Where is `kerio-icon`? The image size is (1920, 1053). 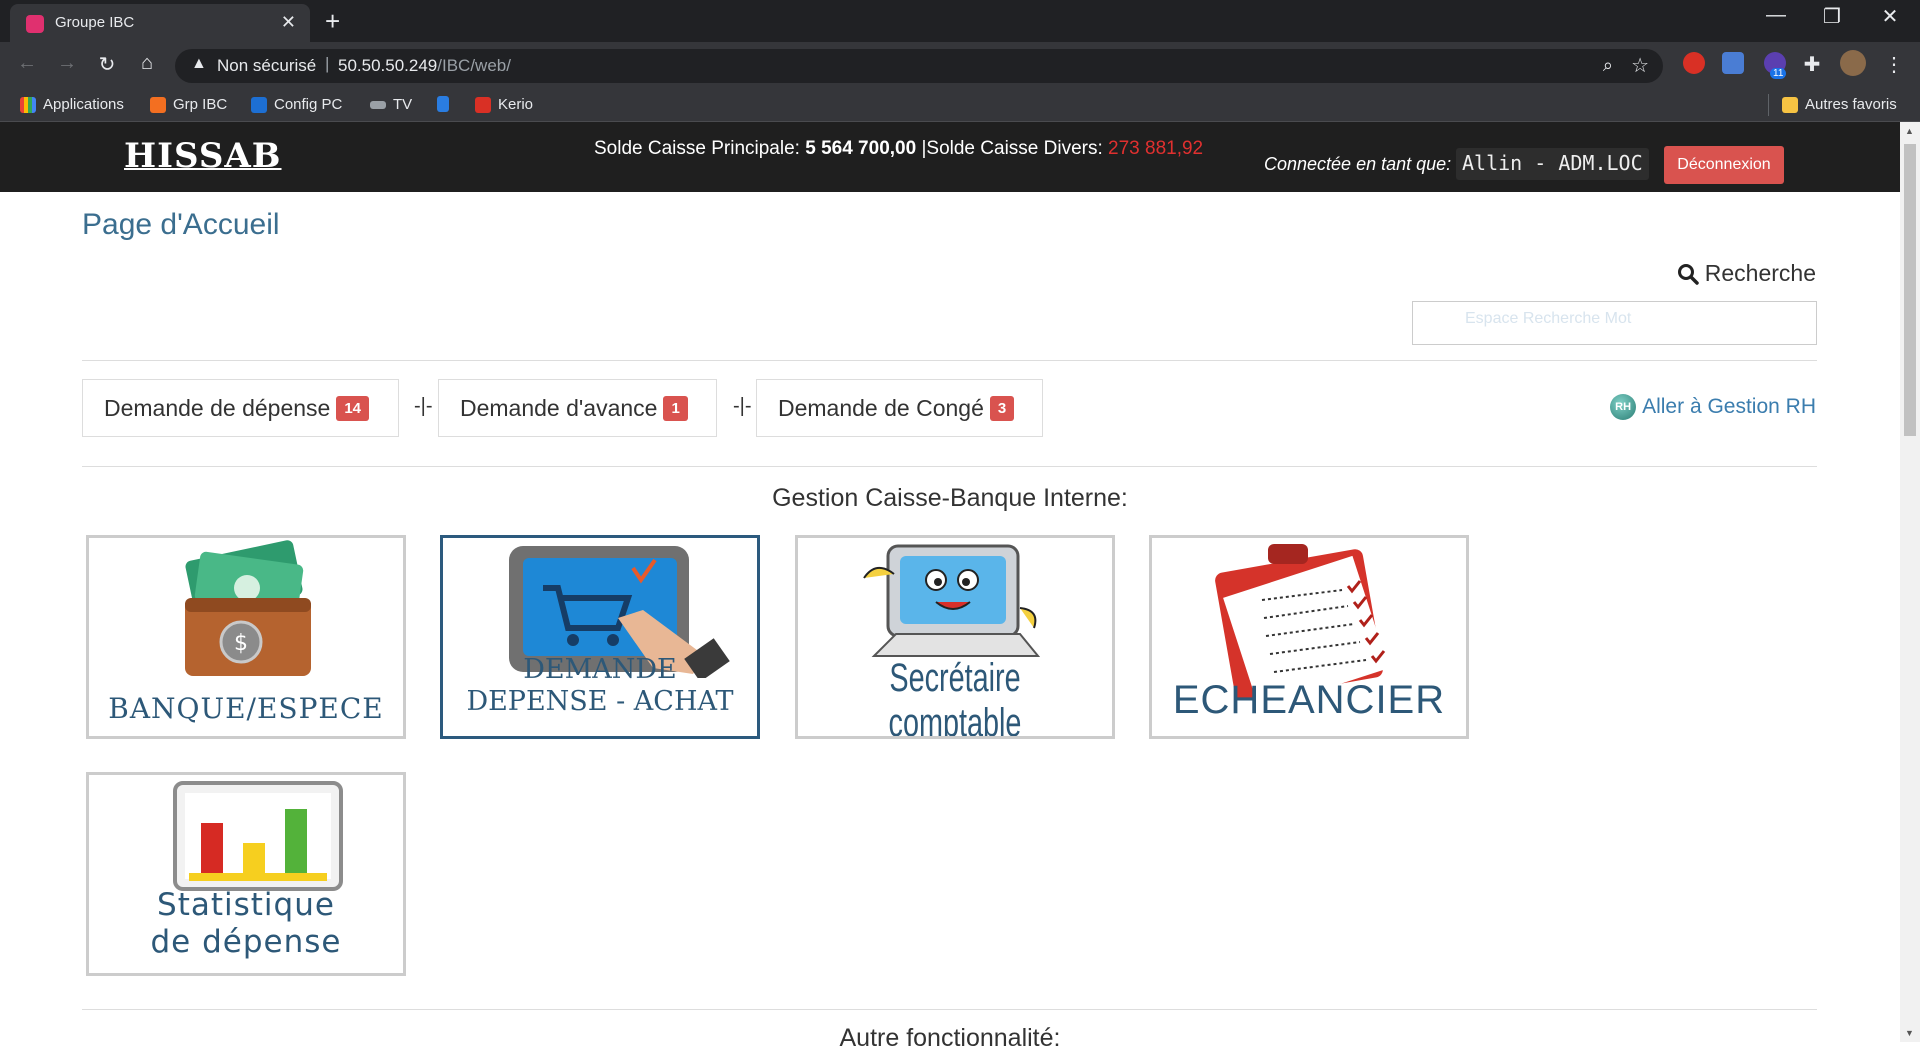
kerio-icon is located at coordinates (483, 104).